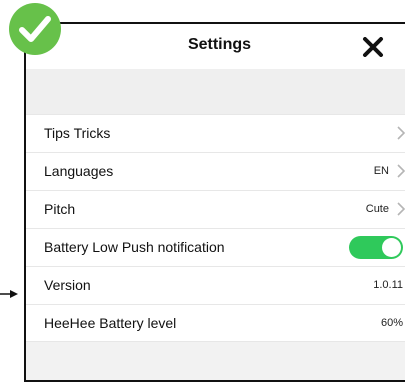  I want to click on check-circle-icon, so click(35, 29).